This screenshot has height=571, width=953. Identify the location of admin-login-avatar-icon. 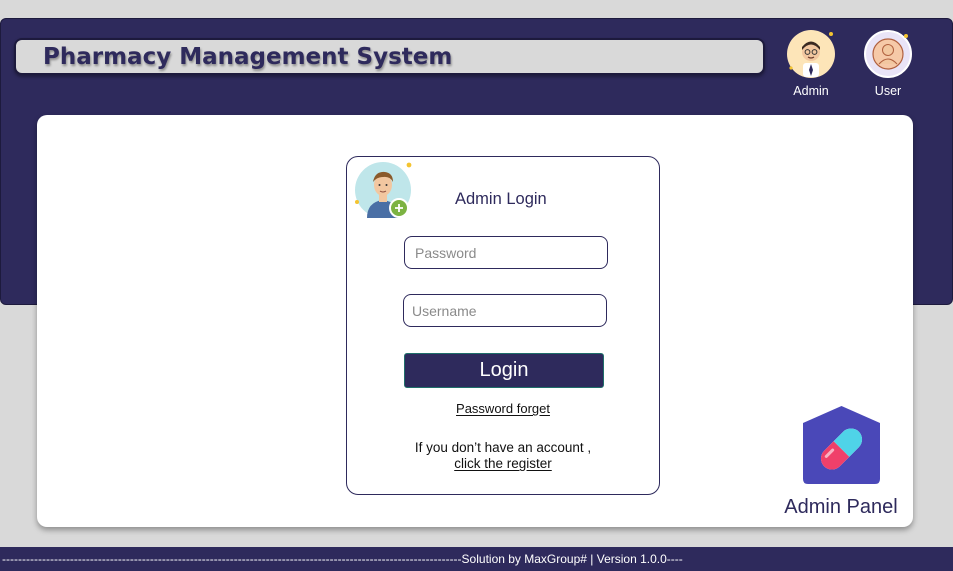
(385, 190).